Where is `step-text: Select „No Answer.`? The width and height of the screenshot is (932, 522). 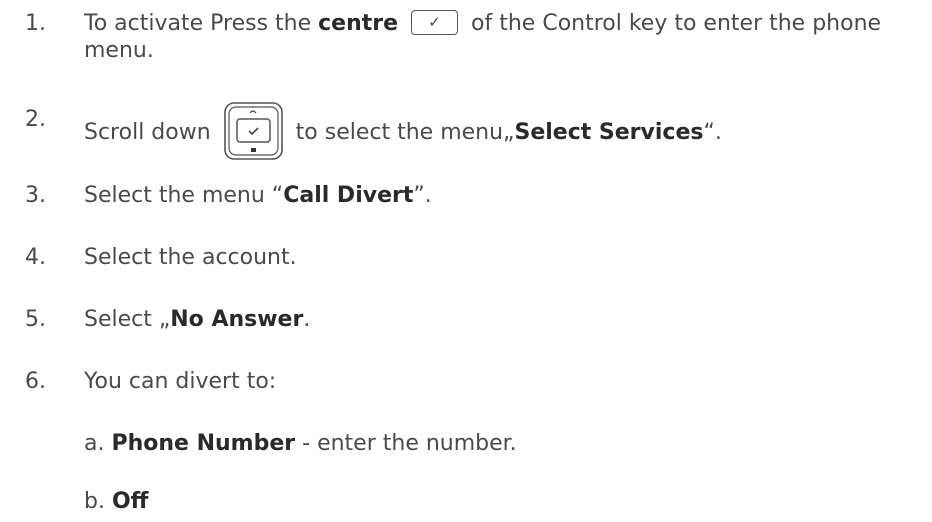
step-text: Select „No Answer. is located at coordinates (503, 319).